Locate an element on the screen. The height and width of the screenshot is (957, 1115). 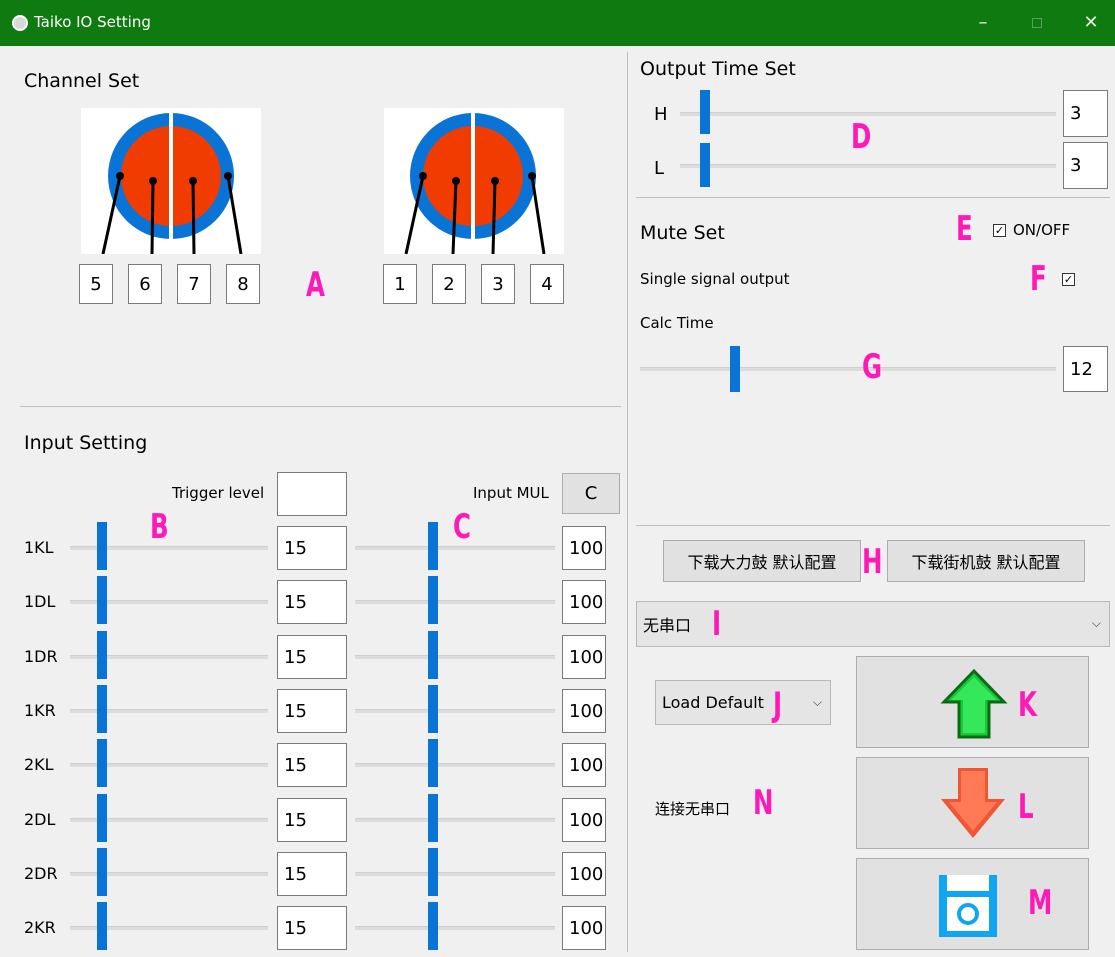
serial-port-select: 无串口 ⌵ is located at coordinates (873, 624).